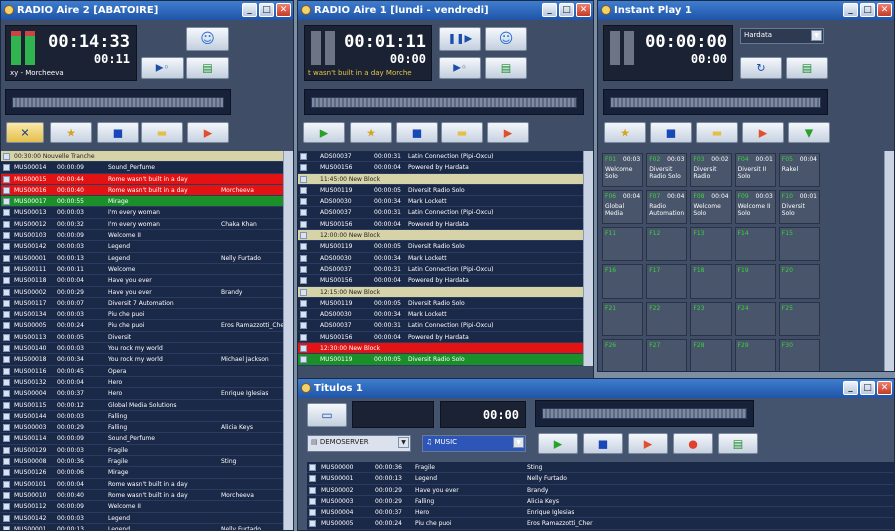 Image resolution: width=895 pixels, height=531 pixels. Describe the element at coordinates (667, 281) in the screenshot. I see `instant-play-cell: F17` at that location.